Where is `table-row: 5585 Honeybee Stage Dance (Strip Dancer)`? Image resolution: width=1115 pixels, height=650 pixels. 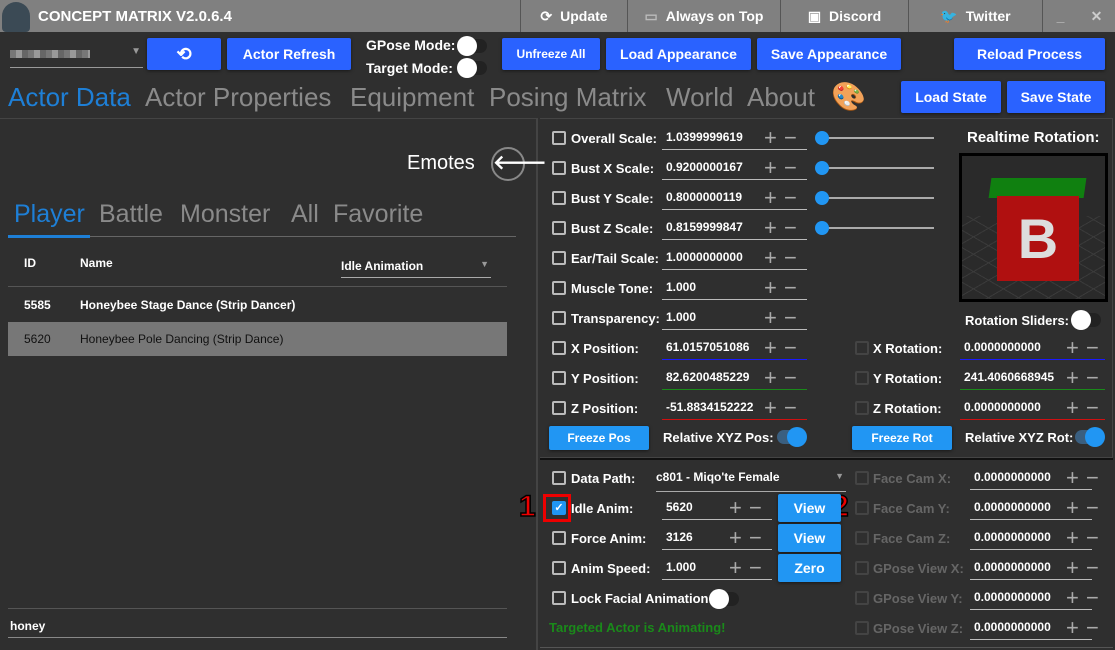 table-row: 5585 Honeybee Stage Dance (Strip Dancer) is located at coordinates (257, 305).